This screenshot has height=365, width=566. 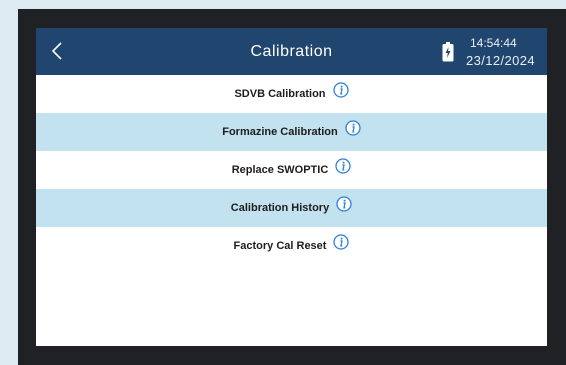 I want to click on chevron-left-icon, so click(x=56, y=51).